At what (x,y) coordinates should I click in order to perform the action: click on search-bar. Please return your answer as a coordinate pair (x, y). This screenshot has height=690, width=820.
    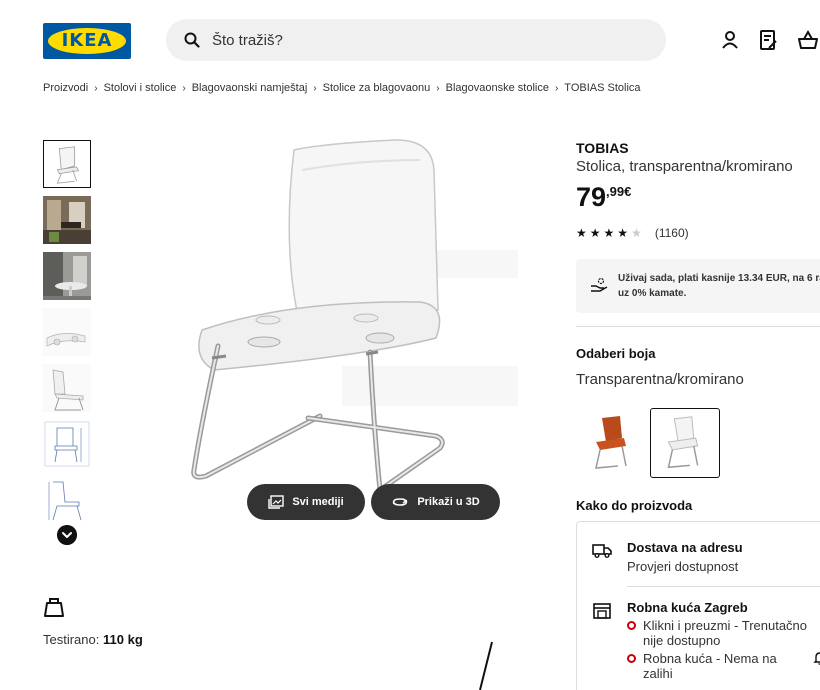
    Looking at the image, I should click on (416, 40).